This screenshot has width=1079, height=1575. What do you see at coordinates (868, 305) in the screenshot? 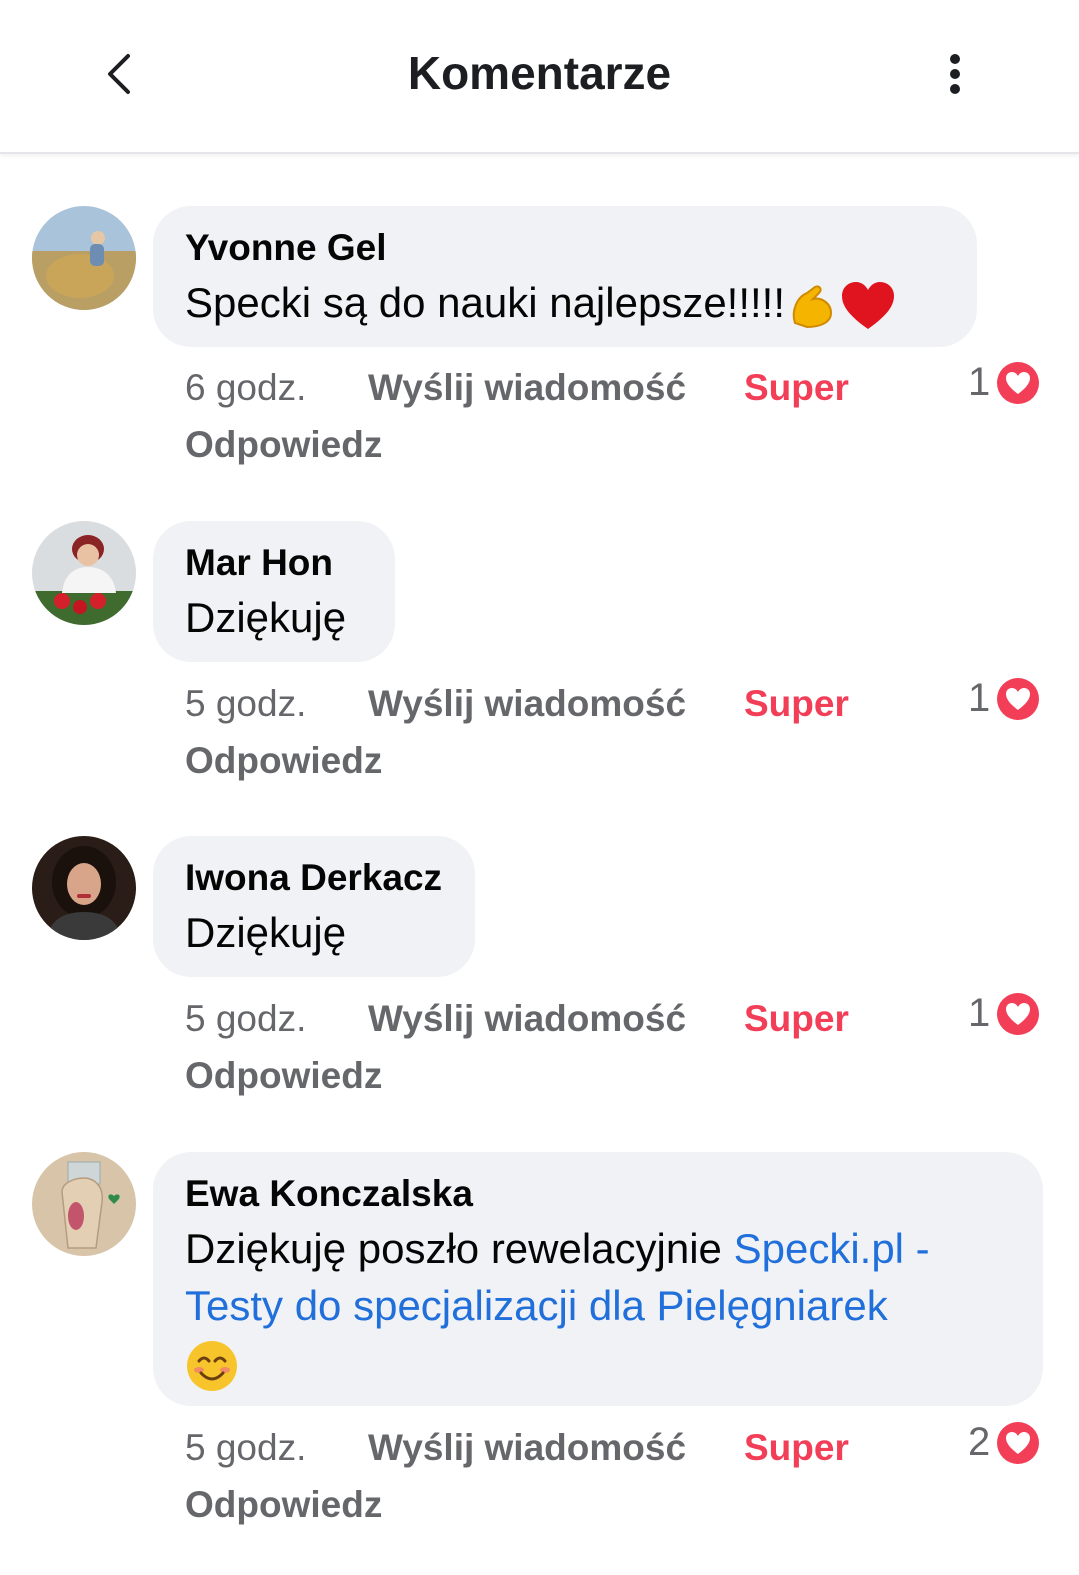
I see `red-heart-emoji-icon` at bounding box center [868, 305].